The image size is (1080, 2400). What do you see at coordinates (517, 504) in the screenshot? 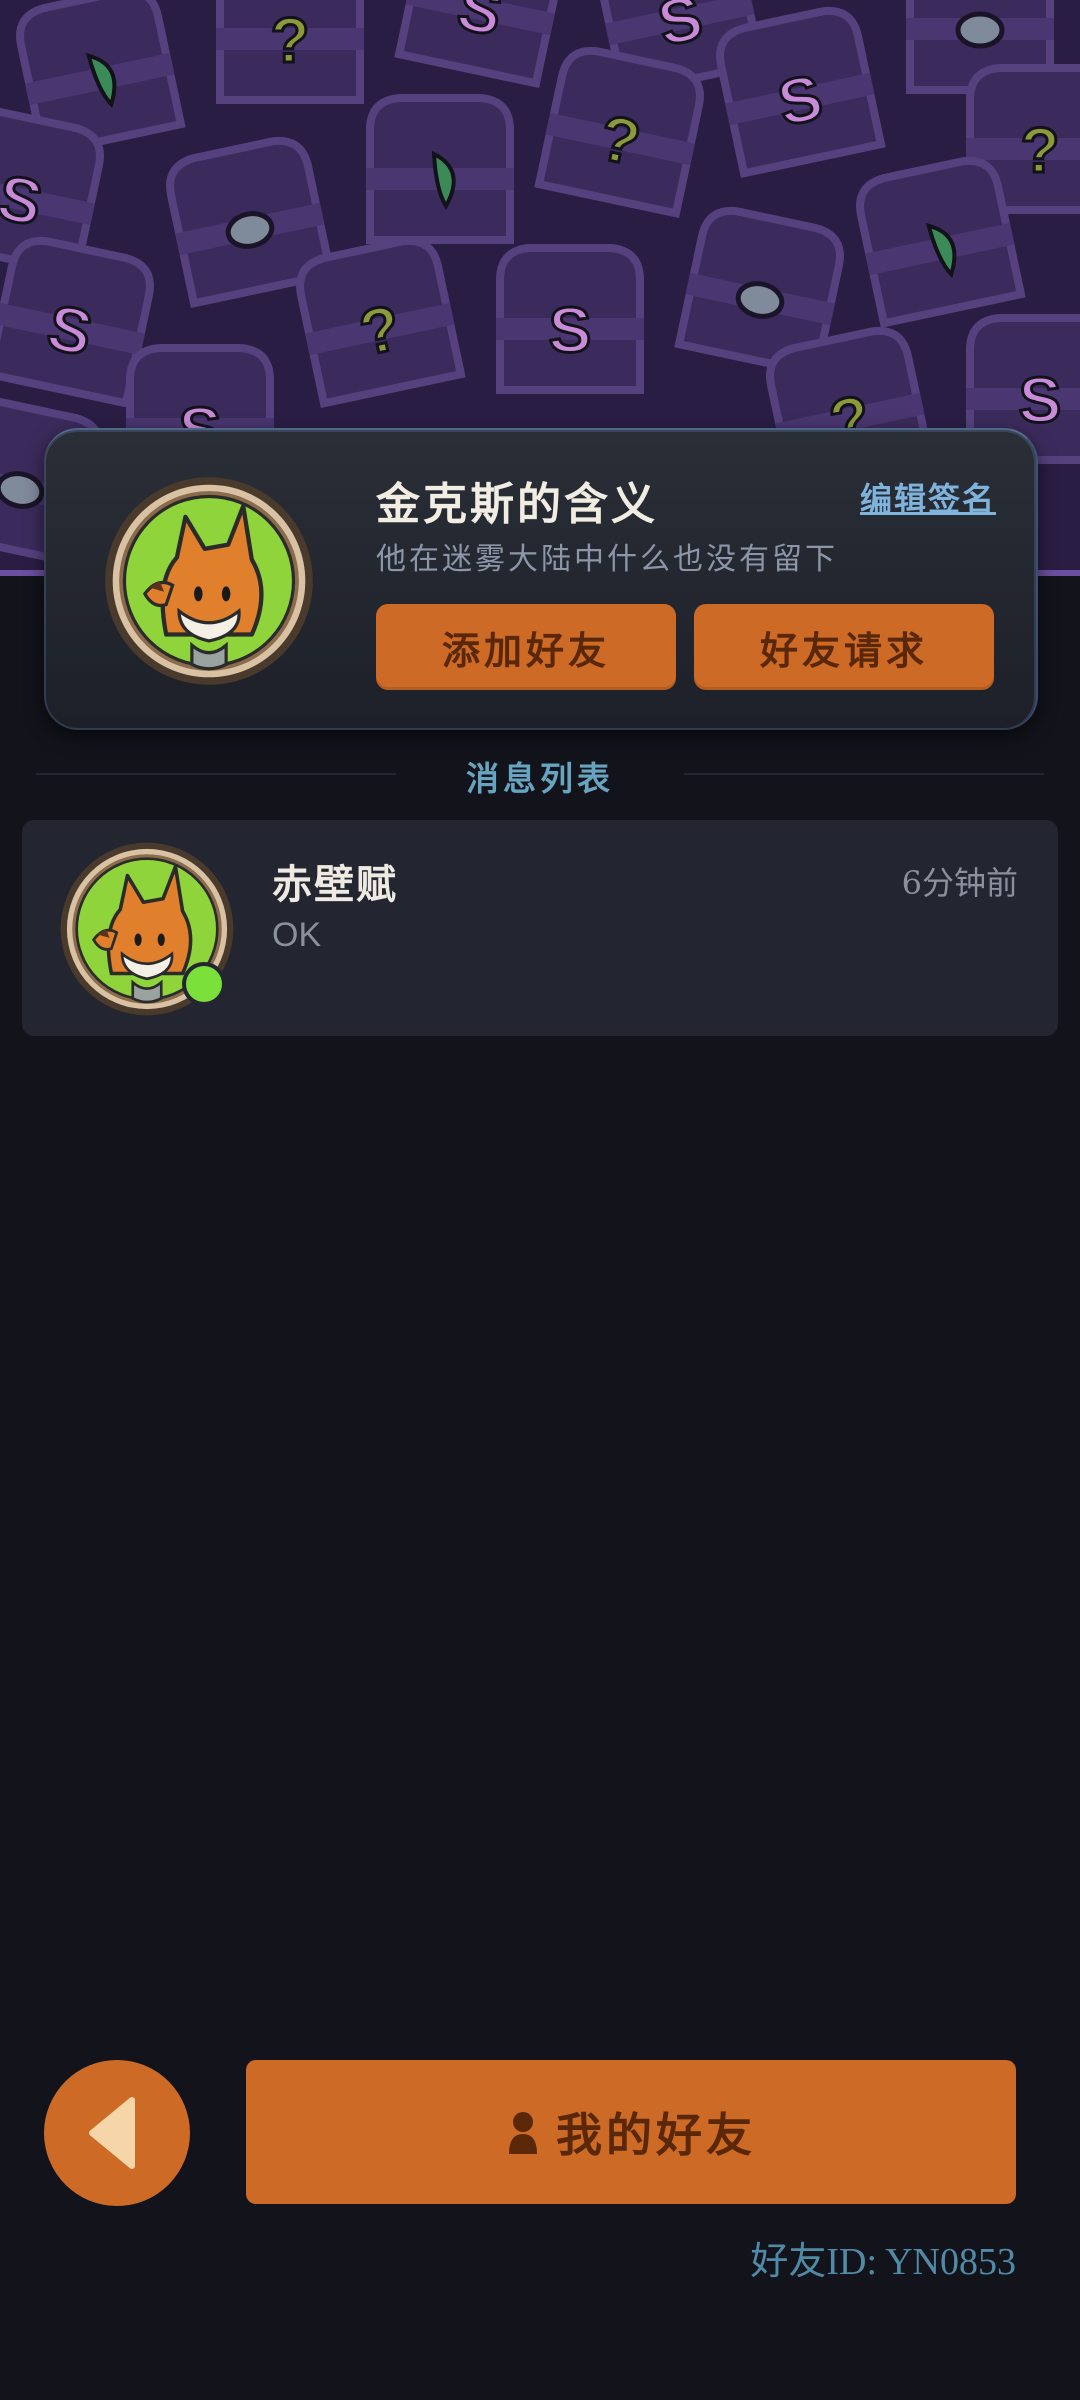
I see `profile-name: 金克斯的含义` at bounding box center [517, 504].